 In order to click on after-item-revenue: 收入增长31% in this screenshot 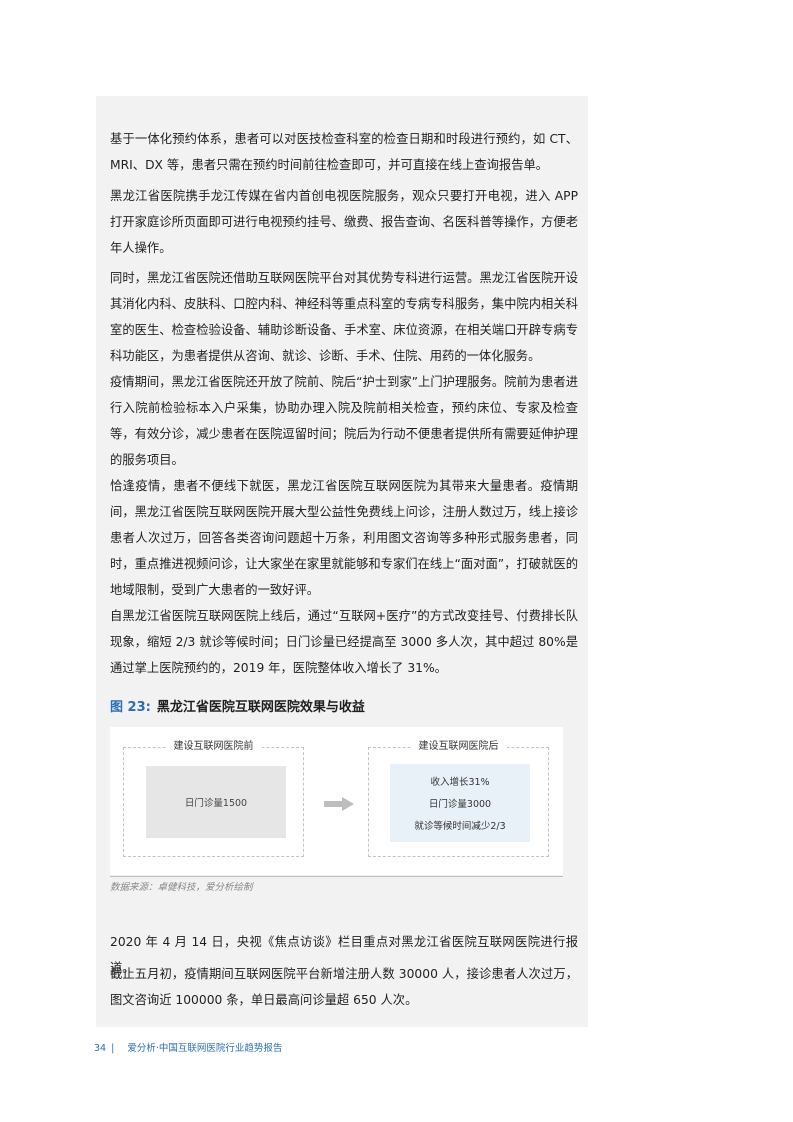, I will do `click(460, 782)`.